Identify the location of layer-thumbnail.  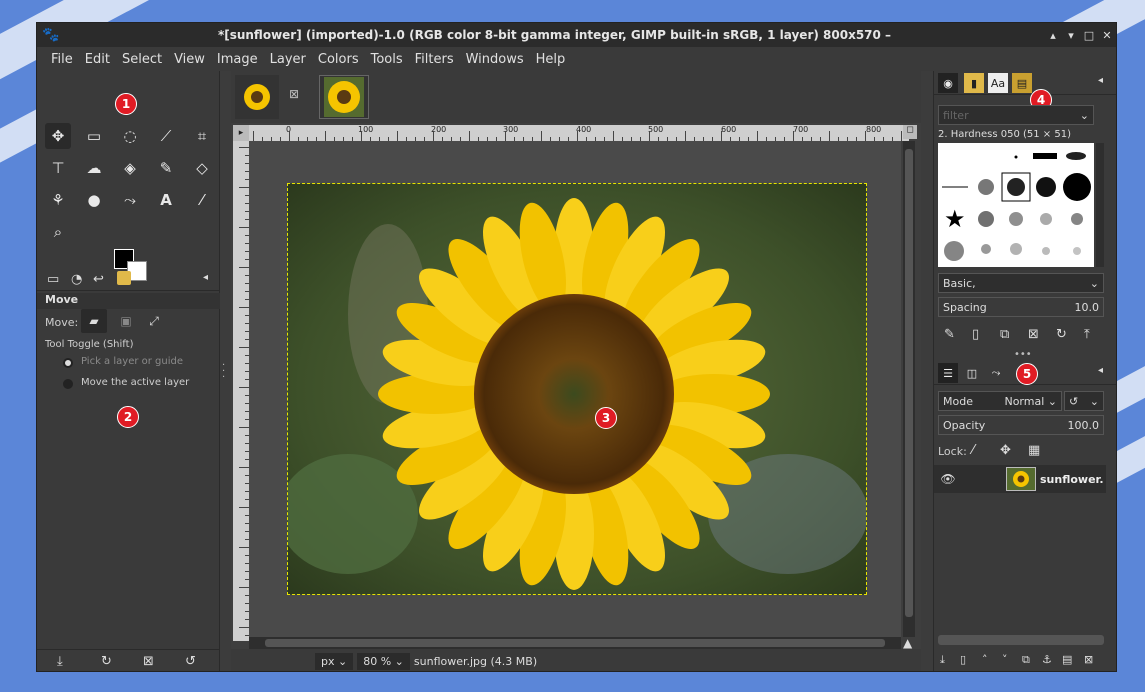
(1021, 479).